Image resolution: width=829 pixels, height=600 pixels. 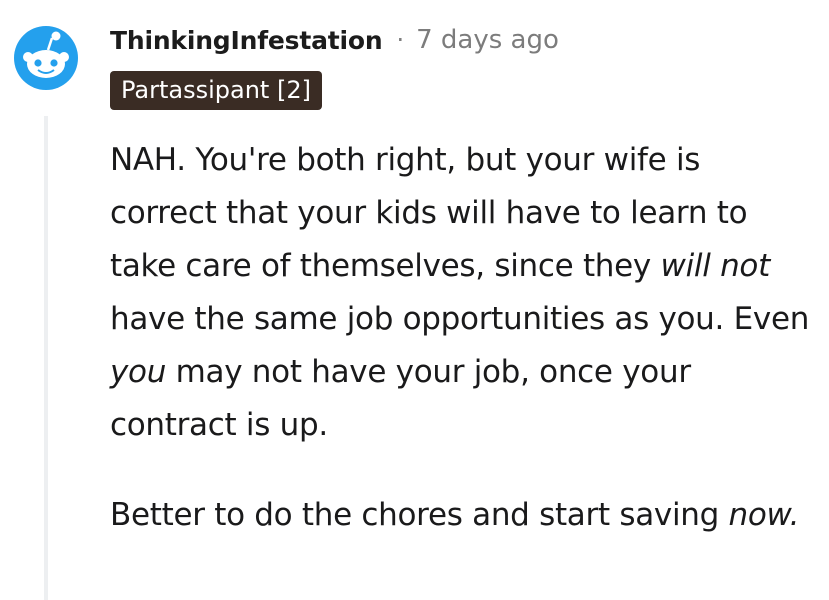 What do you see at coordinates (487, 40) in the screenshot?
I see `comment-timestamp: 7 days ago` at bounding box center [487, 40].